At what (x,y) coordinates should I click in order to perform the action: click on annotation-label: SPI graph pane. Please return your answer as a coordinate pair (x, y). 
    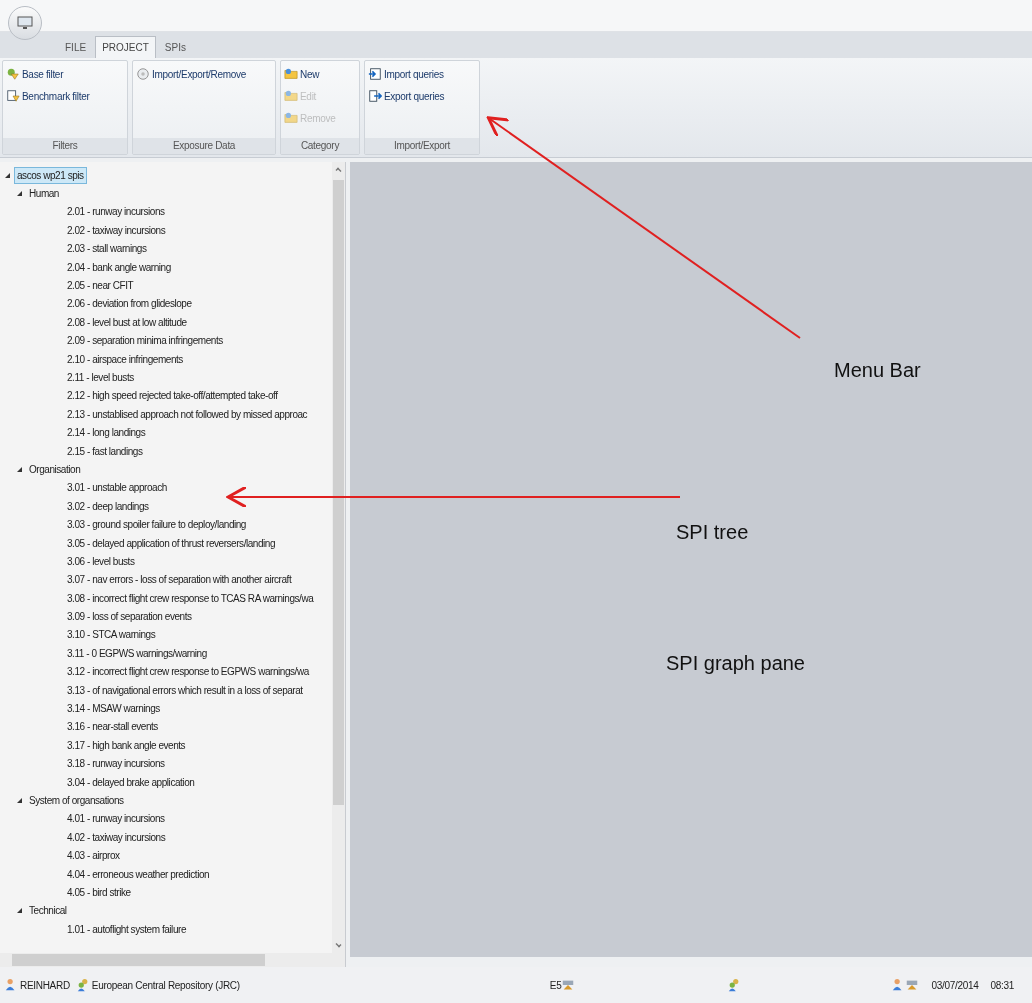
    Looking at the image, I should click on (735, 663).